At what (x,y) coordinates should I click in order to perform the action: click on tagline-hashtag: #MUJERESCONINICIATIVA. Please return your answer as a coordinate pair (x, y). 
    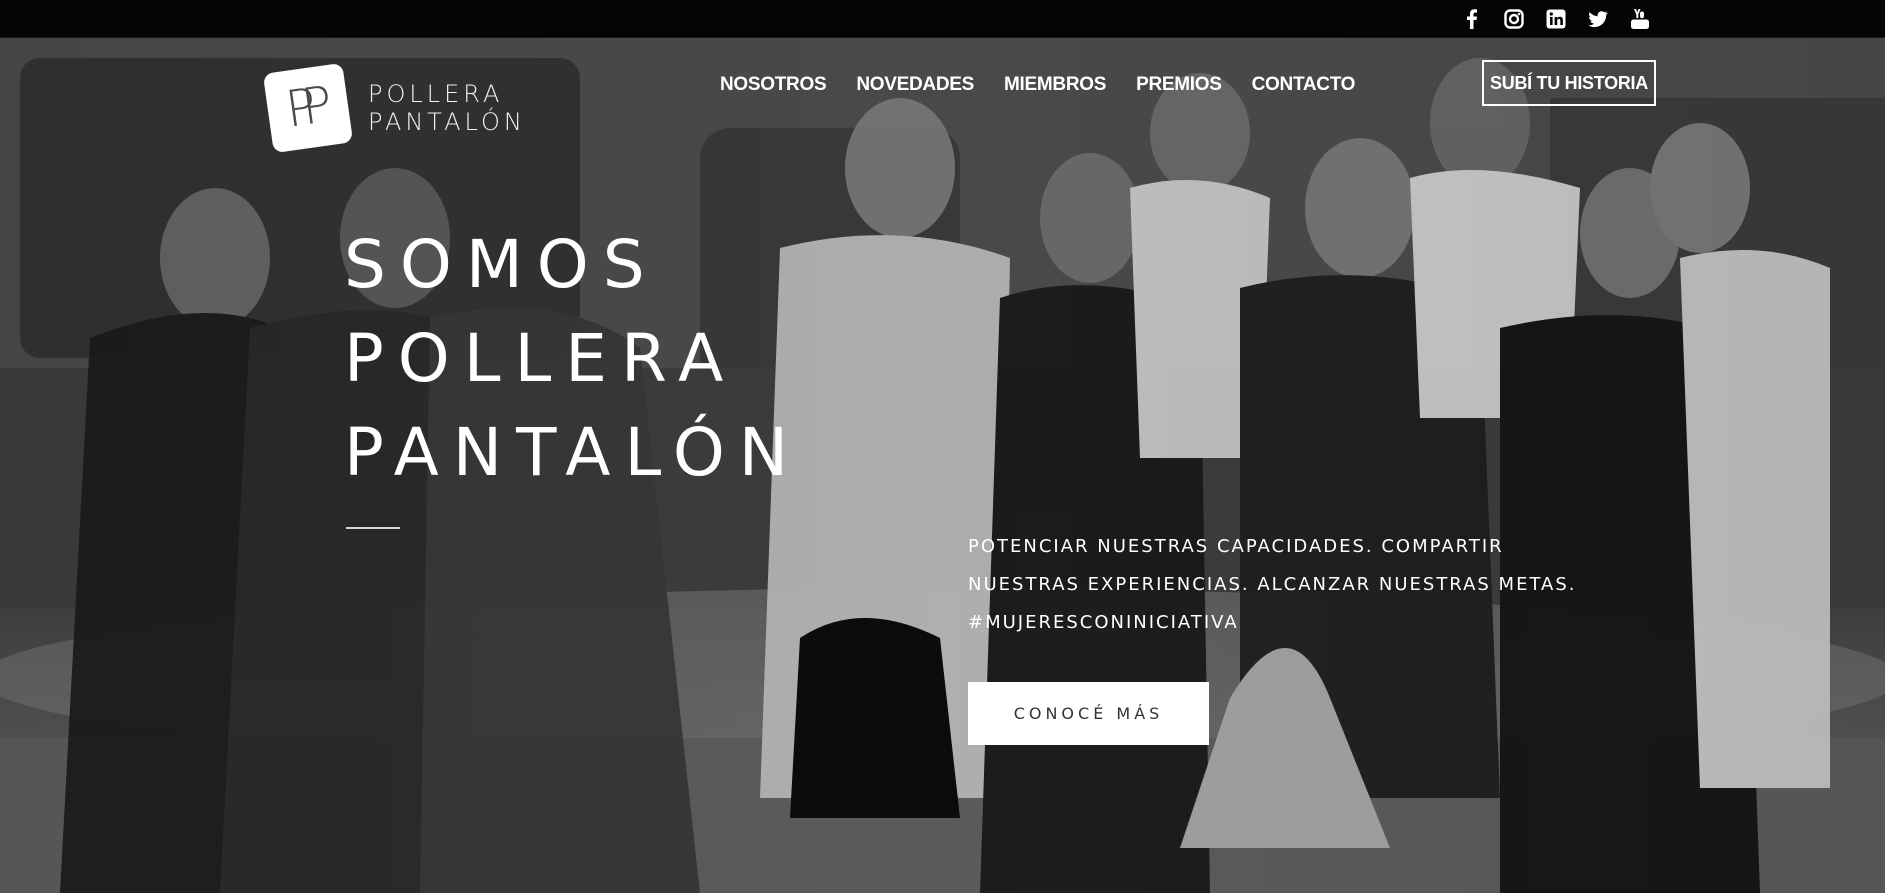
    Looking at the image, I should click on (1103, 622).